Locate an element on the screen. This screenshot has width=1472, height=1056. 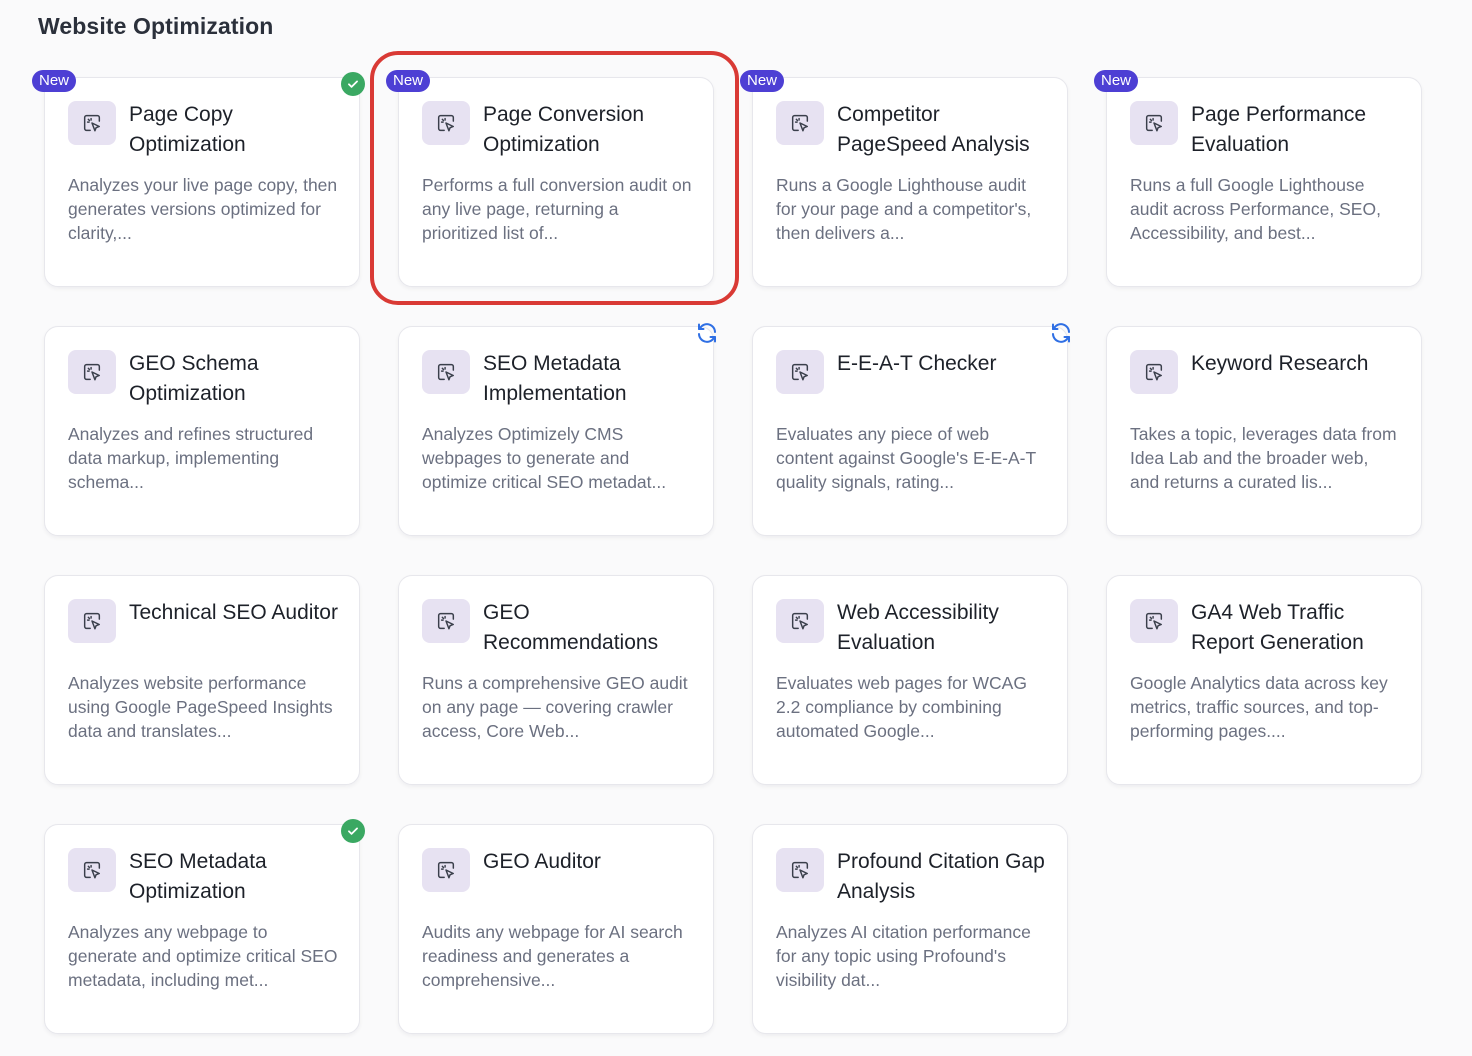
card-title: Page Performance Evaluation is located at coordinates (1279, 129).